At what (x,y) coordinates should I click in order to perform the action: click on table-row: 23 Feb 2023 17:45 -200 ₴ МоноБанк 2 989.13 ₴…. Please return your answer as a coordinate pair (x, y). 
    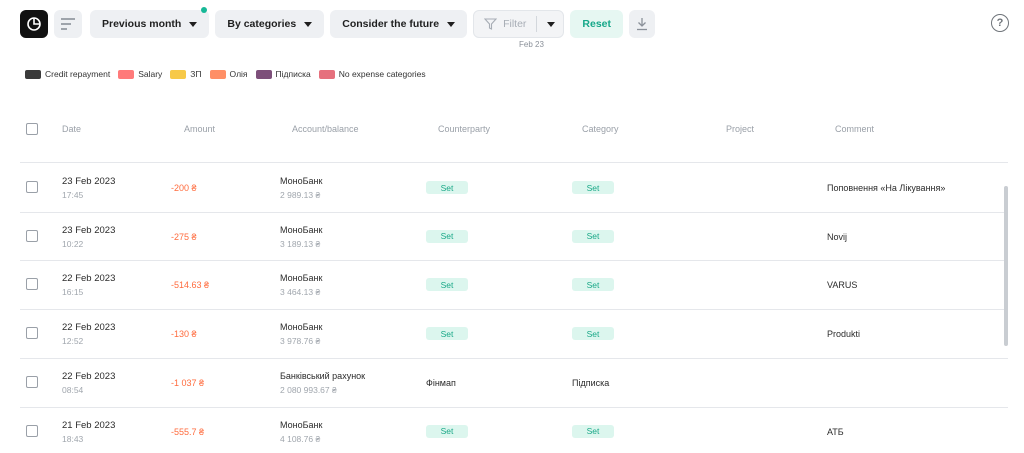
    Looking at the image, I should click on (514, 187).